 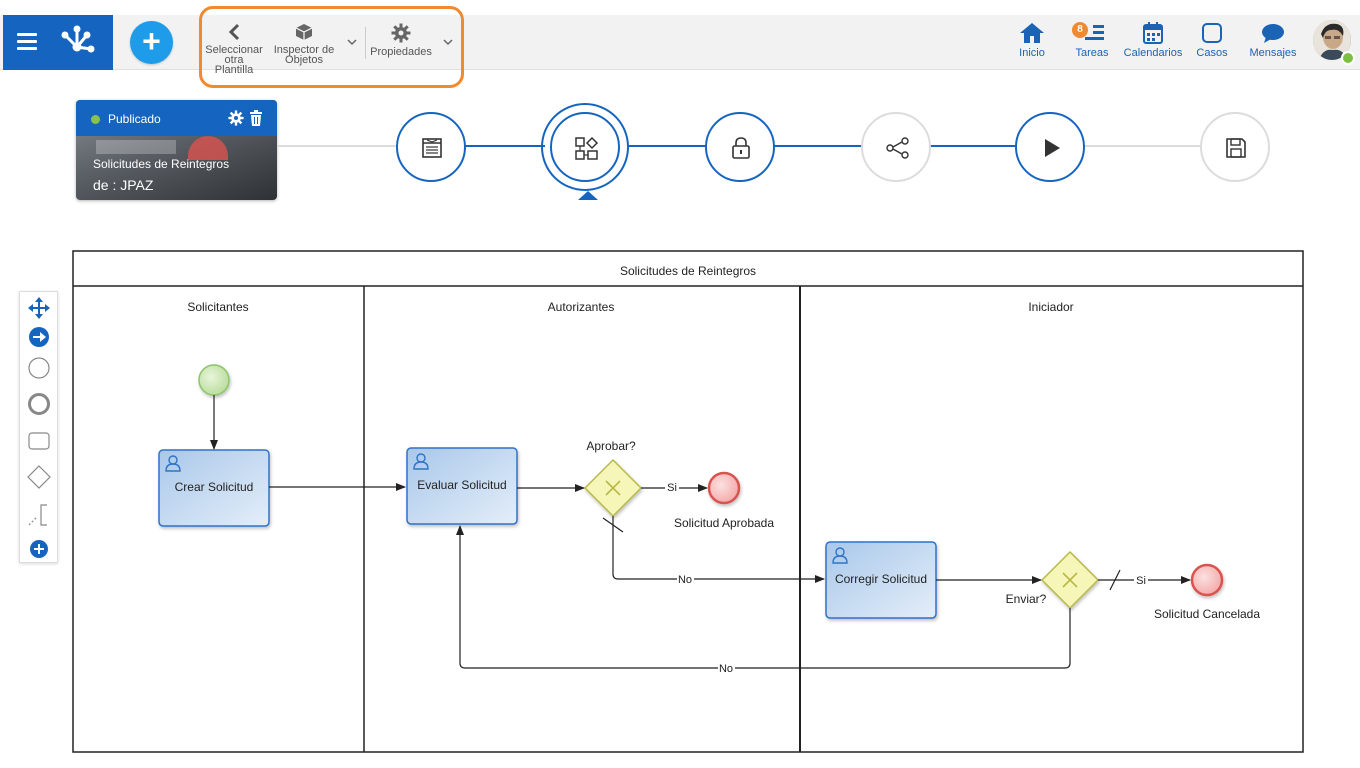 I want to click on lane-label-initiator: Iniciador, so click(x=1050, y=307).